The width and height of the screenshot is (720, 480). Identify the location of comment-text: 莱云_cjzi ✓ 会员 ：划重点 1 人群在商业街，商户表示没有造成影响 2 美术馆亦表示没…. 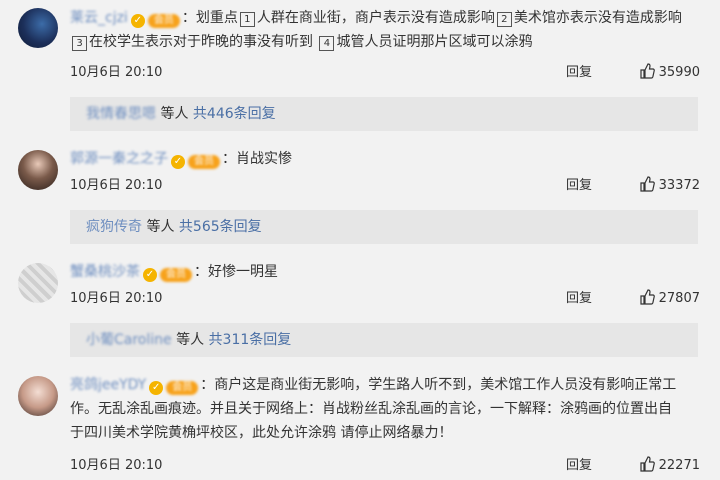
(385, 30).